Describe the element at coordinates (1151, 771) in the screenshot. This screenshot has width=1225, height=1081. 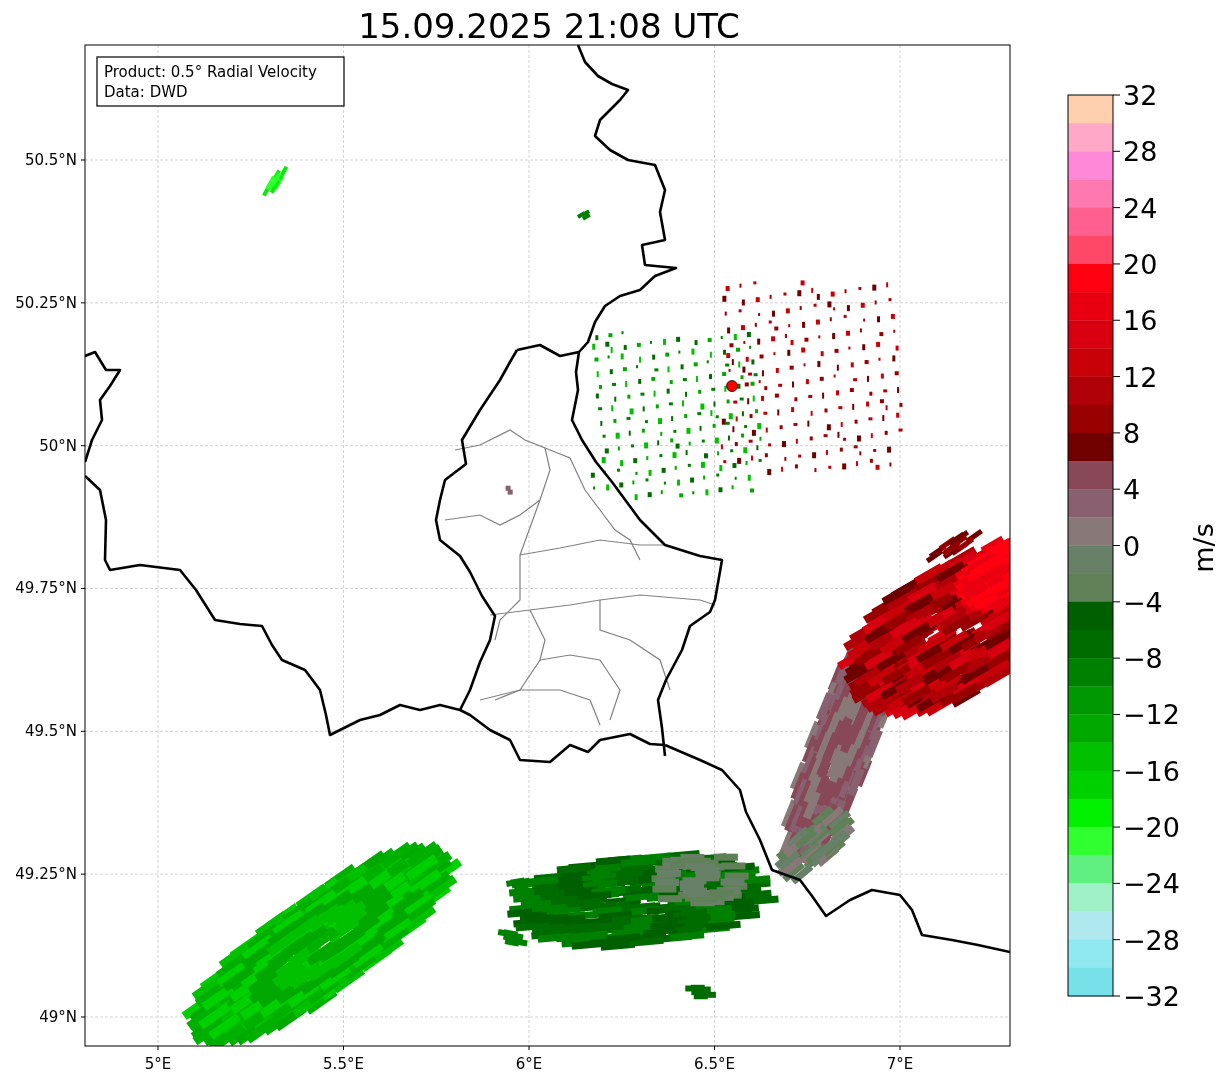
I see `colorbar-tick-label: −16` at that location.